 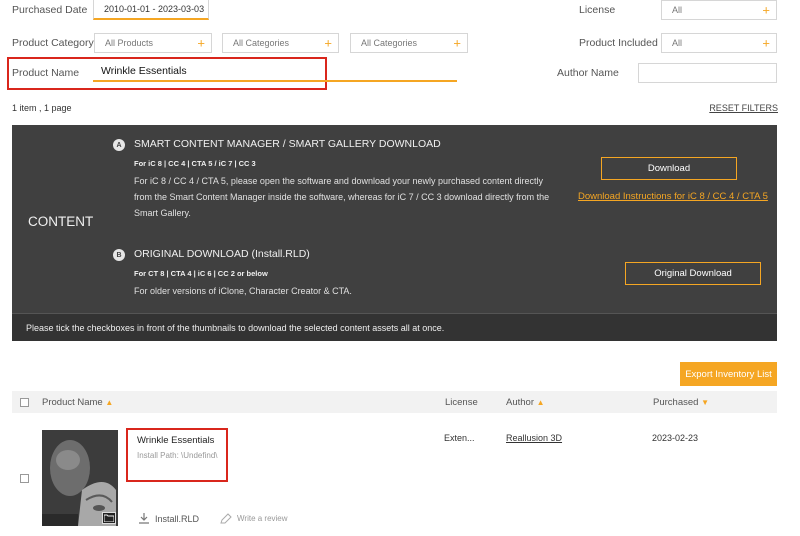 I want to click on content-heading: CONTENT, so click(x=61, y=221).